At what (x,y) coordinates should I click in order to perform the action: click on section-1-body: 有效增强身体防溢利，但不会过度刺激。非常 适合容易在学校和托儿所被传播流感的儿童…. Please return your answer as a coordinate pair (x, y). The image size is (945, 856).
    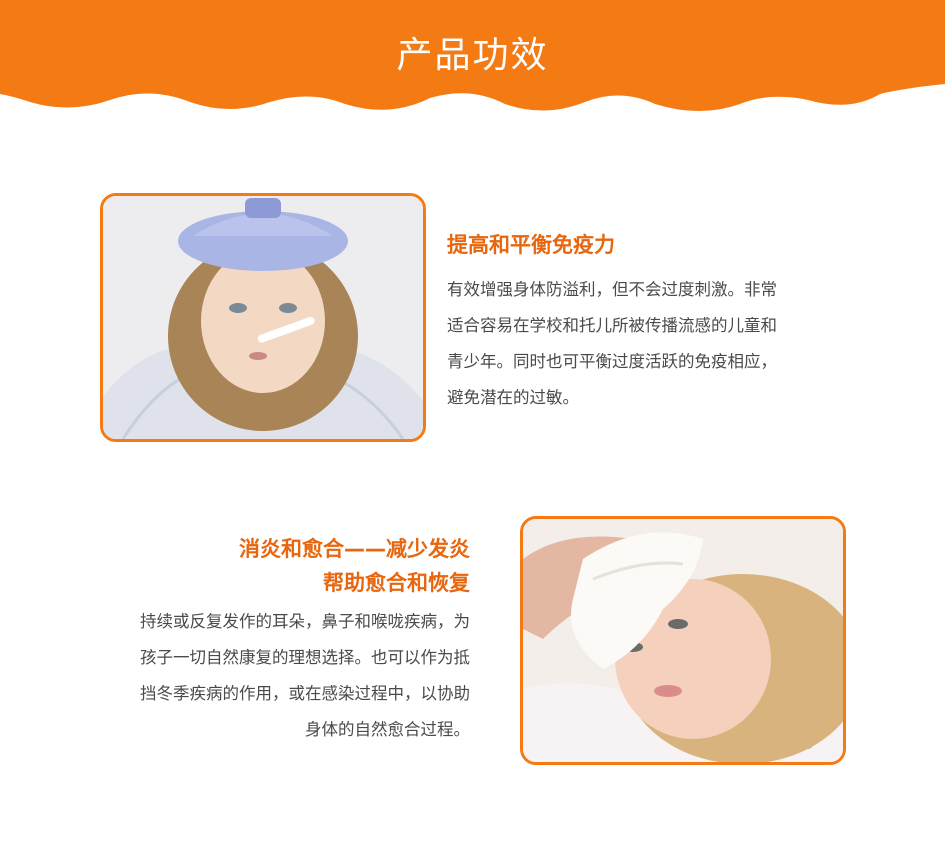
    Looking at the image, I should click on (634, 344).